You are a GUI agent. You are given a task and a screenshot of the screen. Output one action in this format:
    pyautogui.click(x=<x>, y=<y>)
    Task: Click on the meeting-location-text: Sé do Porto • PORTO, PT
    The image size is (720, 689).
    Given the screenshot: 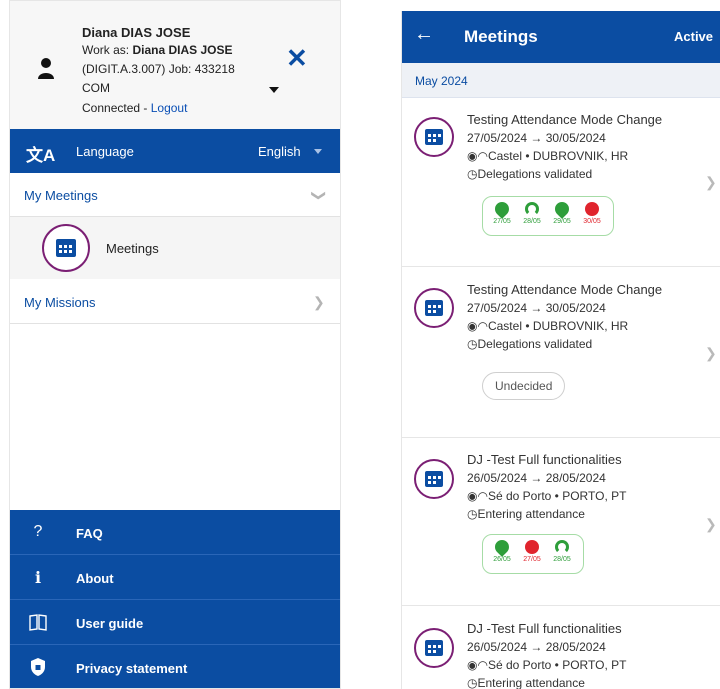 What is the action you would take?
    pyautogui.click(x=557, y=665)
    